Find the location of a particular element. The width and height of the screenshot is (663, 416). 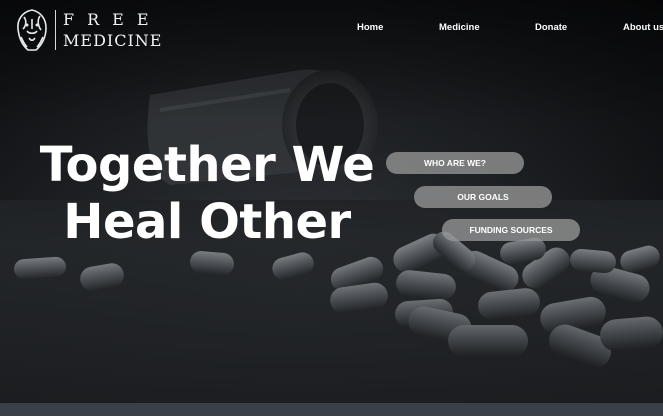

nav-item-home: Home is located at coordinates (370, 27).